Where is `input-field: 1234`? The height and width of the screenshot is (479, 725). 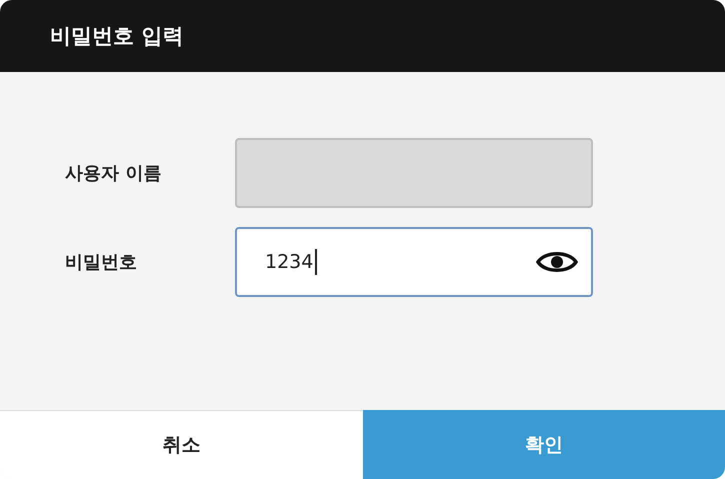
input-field: 1234 is located at coordinates (414, 262).